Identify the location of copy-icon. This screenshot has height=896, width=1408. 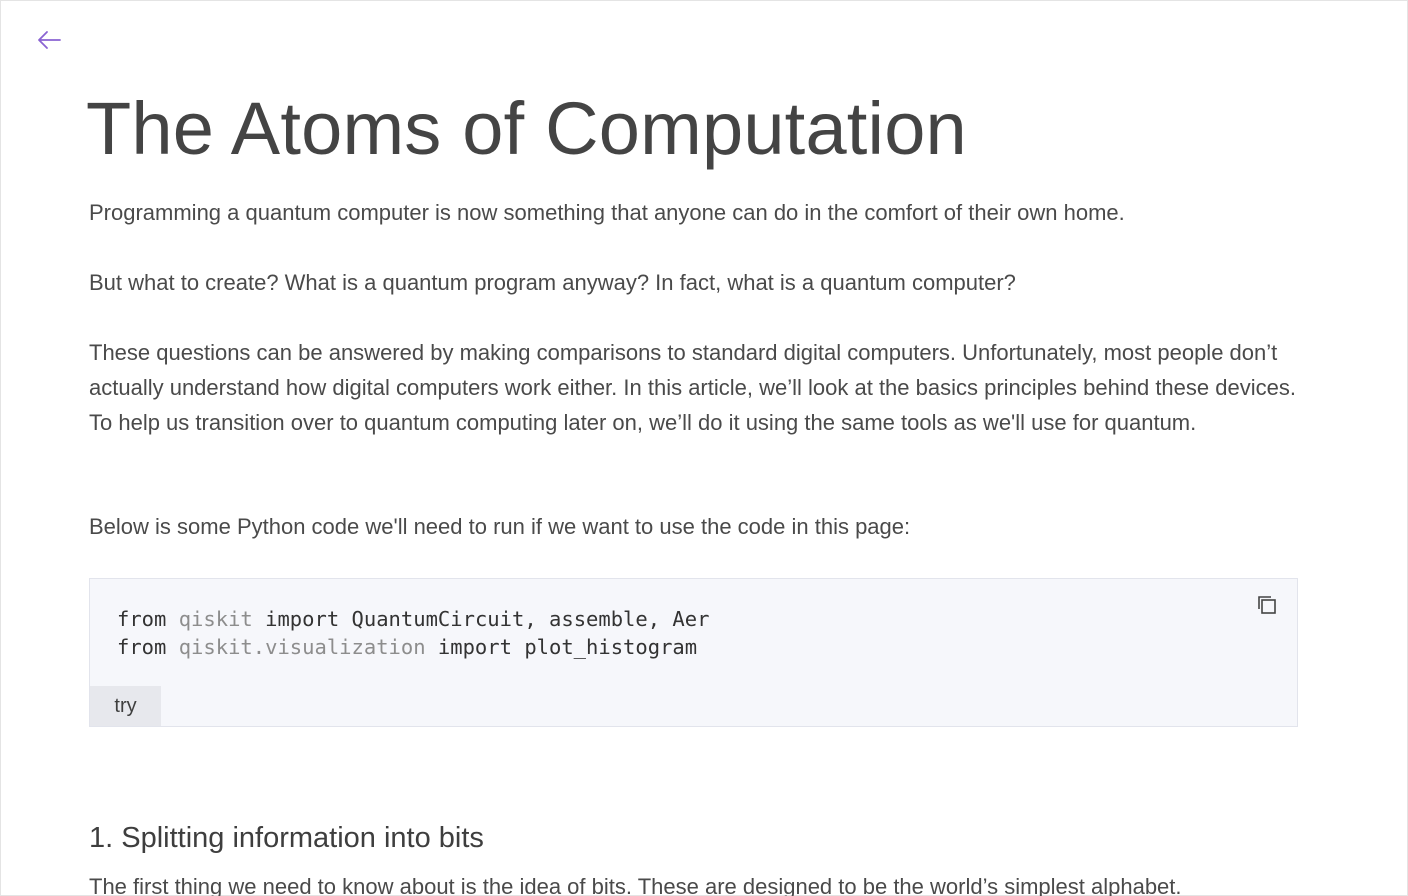
(1267, 607).